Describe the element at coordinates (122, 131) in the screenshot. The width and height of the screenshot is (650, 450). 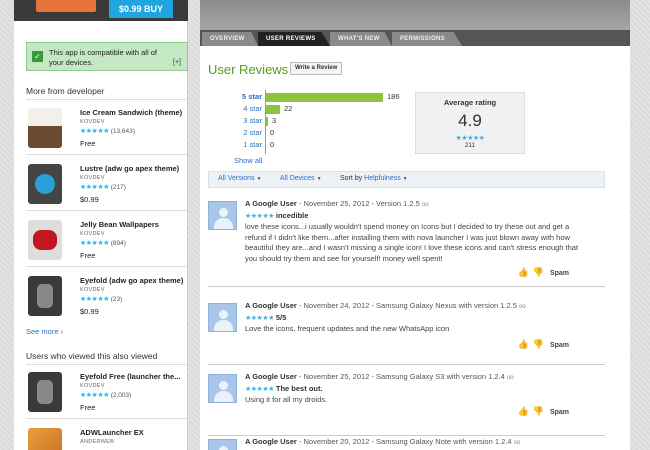
I see `rating-count: (13,643)` at that location.